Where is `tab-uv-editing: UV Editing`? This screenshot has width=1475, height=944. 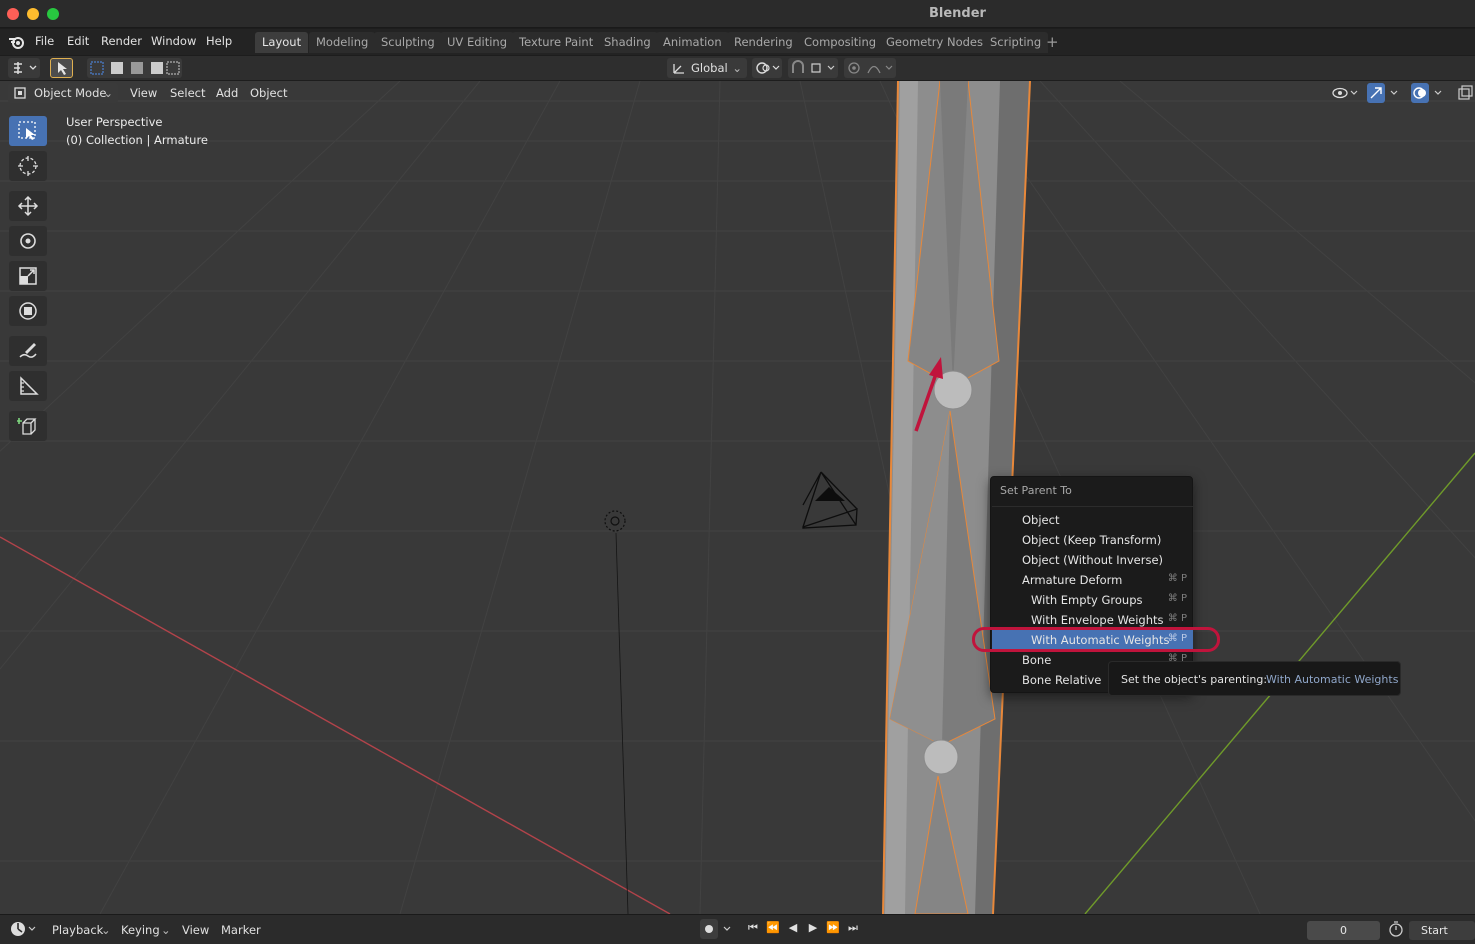 tab-uv-editing: UV Editing is located at coordinates (477, 42).